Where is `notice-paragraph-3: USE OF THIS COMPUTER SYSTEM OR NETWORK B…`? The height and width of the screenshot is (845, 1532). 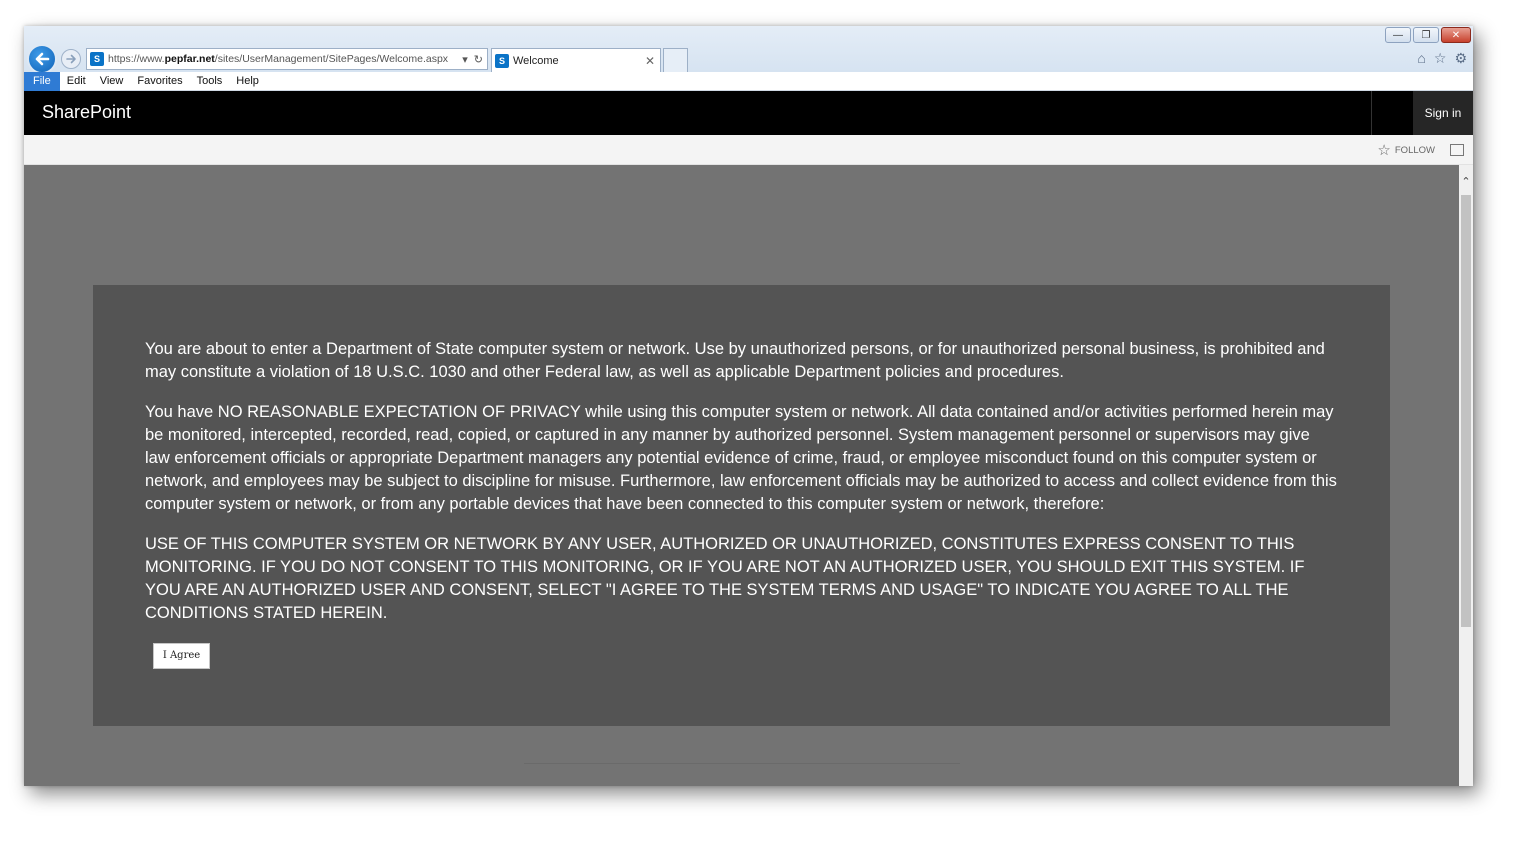
notice-paragraph-3: USE OF THIS COMPUTER SYSTEM OR NETWORK B… is located at coordinates (725, 578).